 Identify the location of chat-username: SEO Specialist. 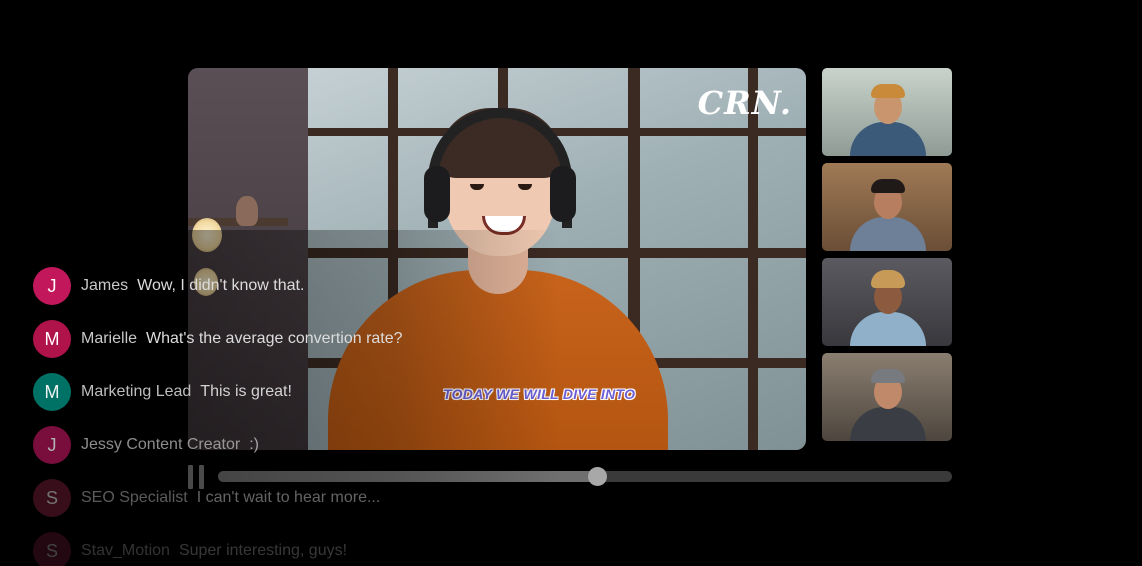
(134, 497).